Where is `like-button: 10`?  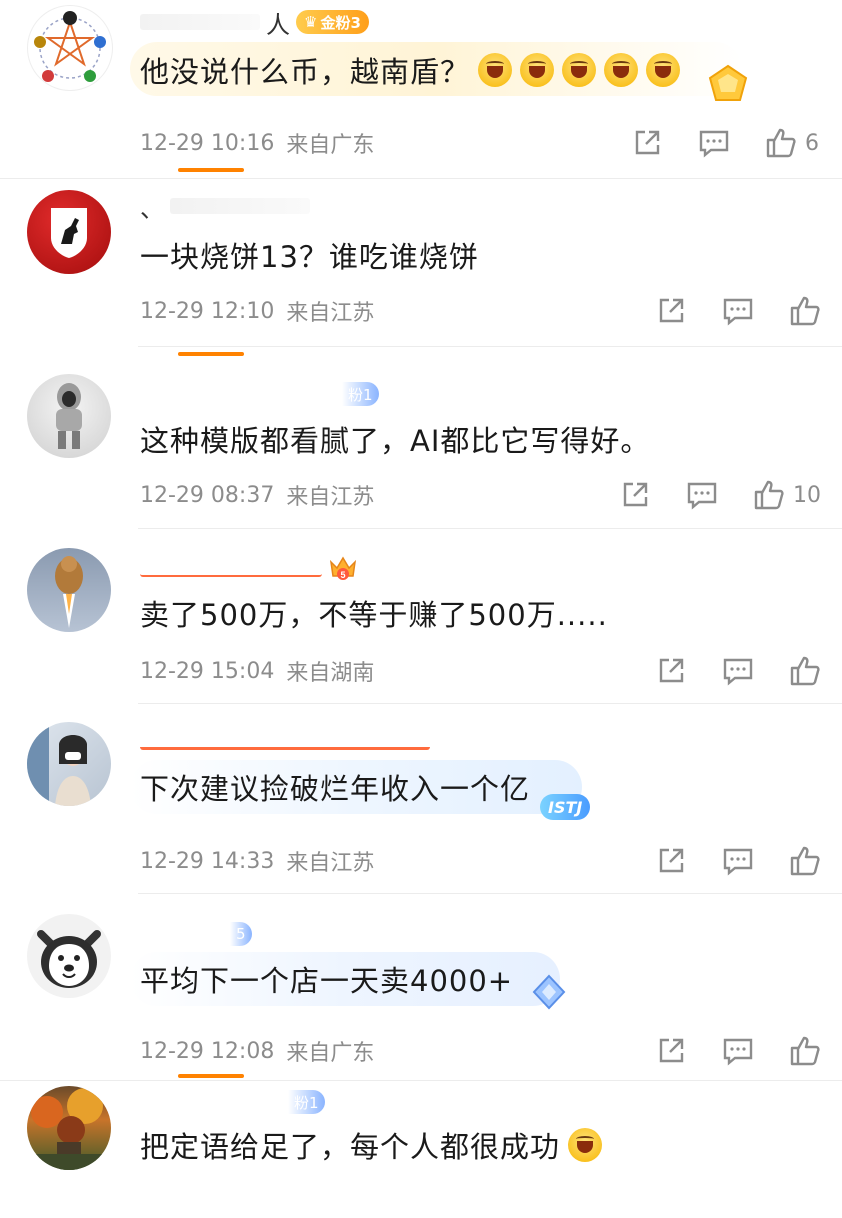
like-button: 10 is located at coordinates (787, 495).